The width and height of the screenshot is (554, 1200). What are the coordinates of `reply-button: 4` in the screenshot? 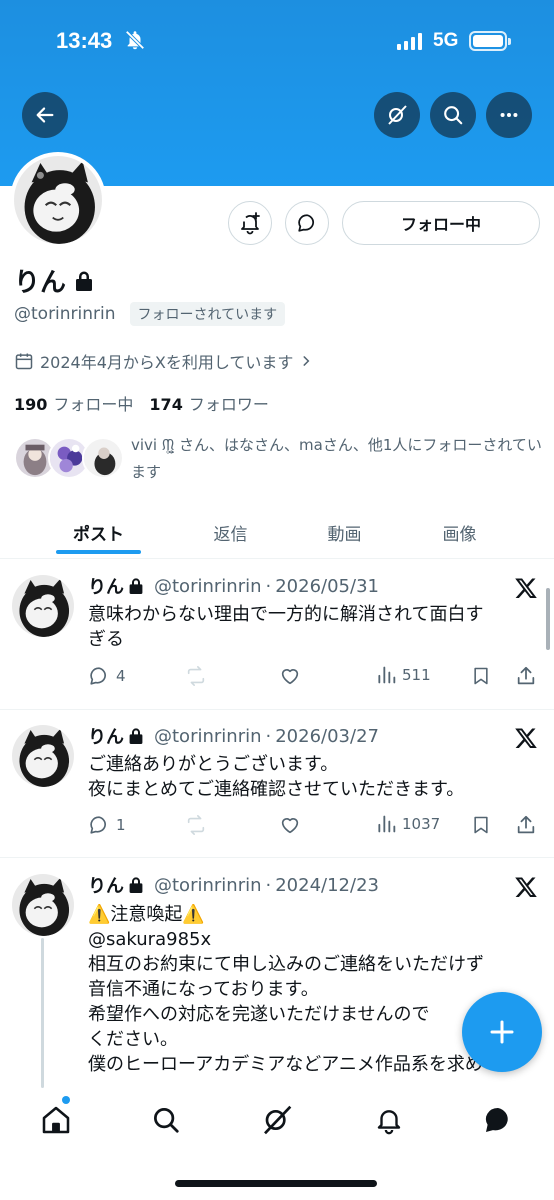 It's located at (107, 676).